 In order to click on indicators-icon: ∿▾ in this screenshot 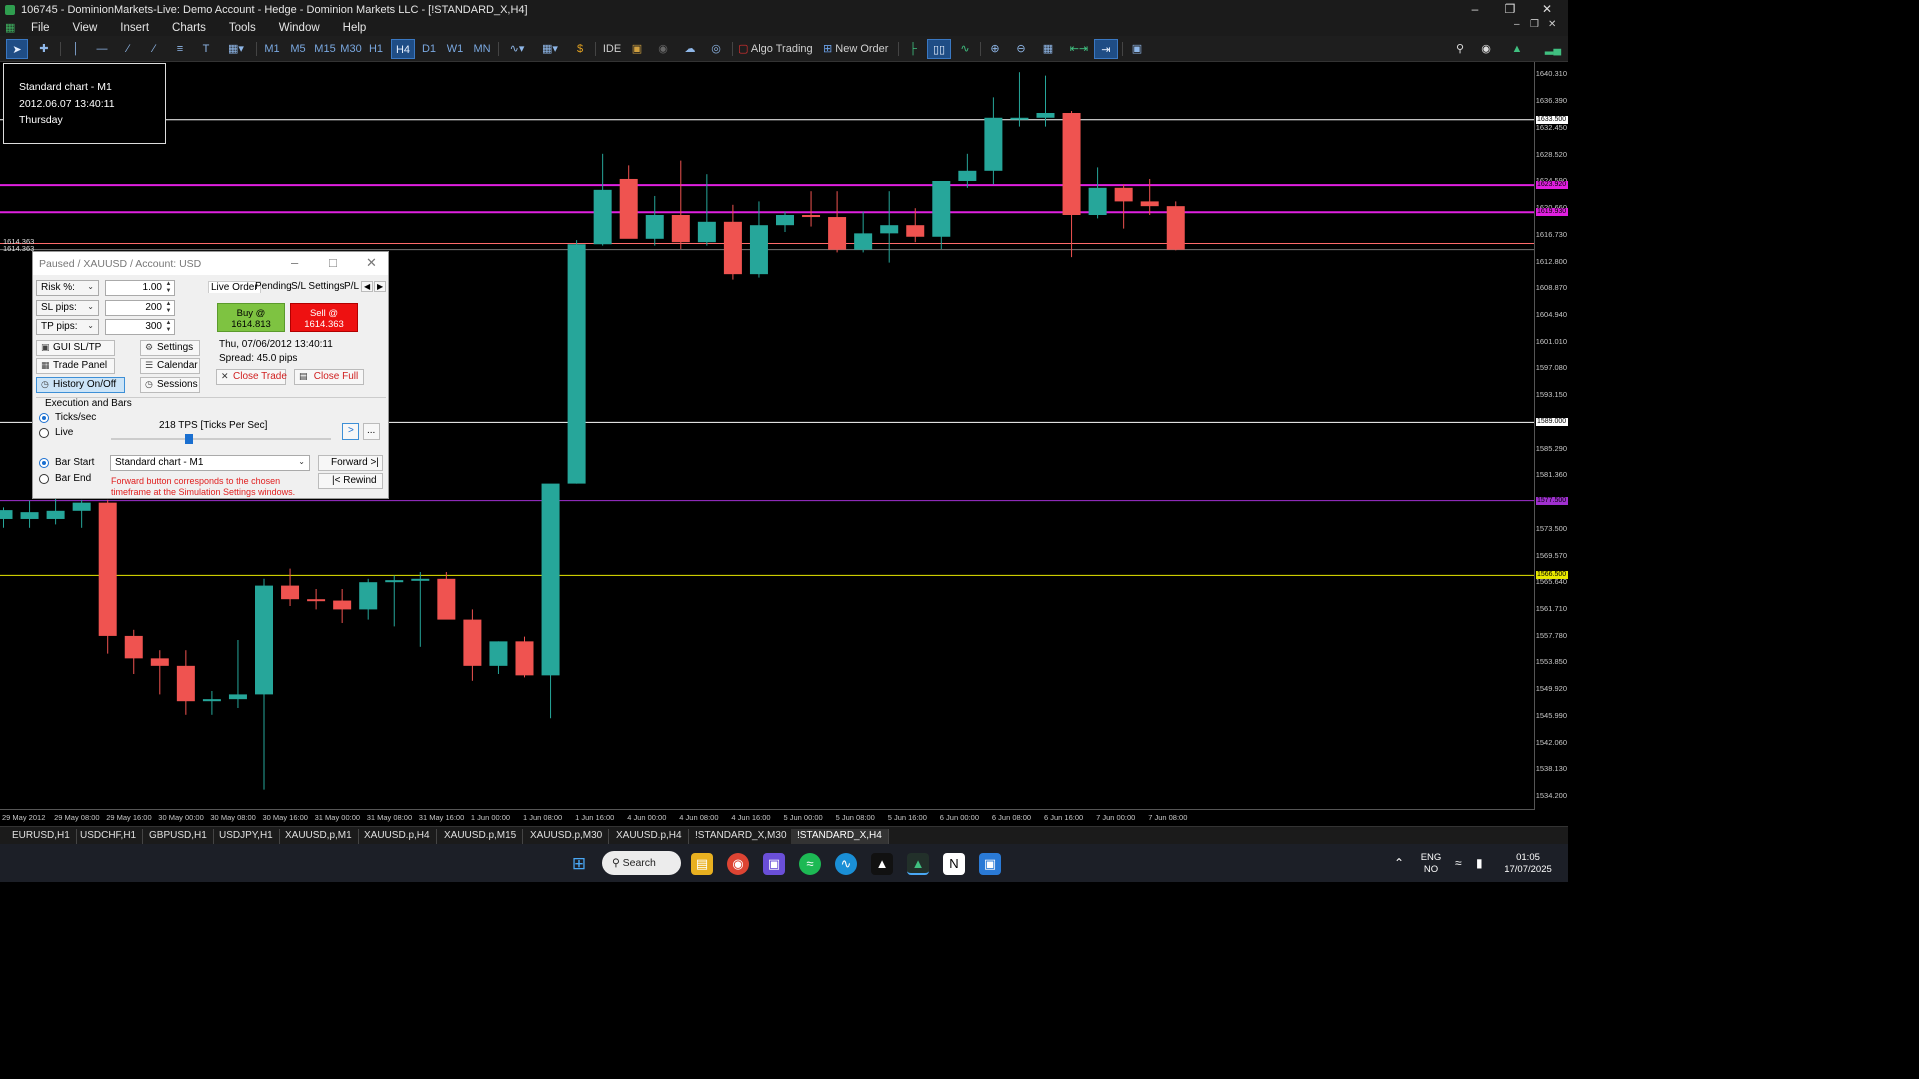, I will do `click(517, 49)`.